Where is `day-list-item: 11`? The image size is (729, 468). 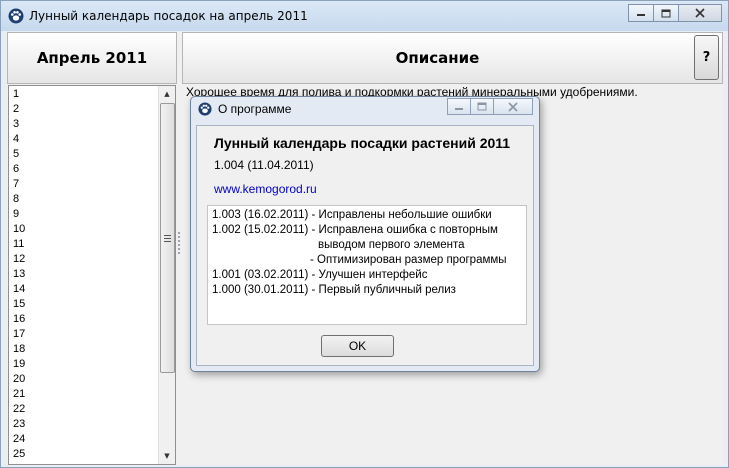
day-list-item: 11 is located at coordinates (19, 244).